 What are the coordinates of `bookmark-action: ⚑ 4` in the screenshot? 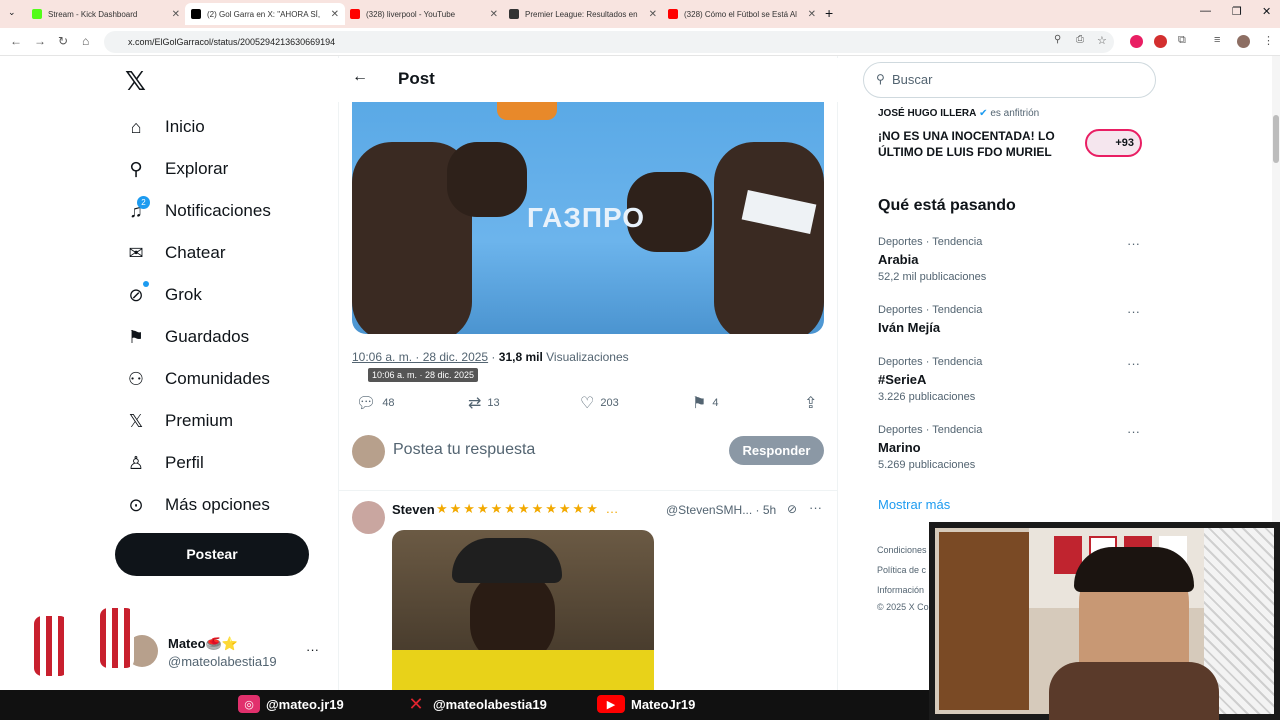 It's located at (705, 403).